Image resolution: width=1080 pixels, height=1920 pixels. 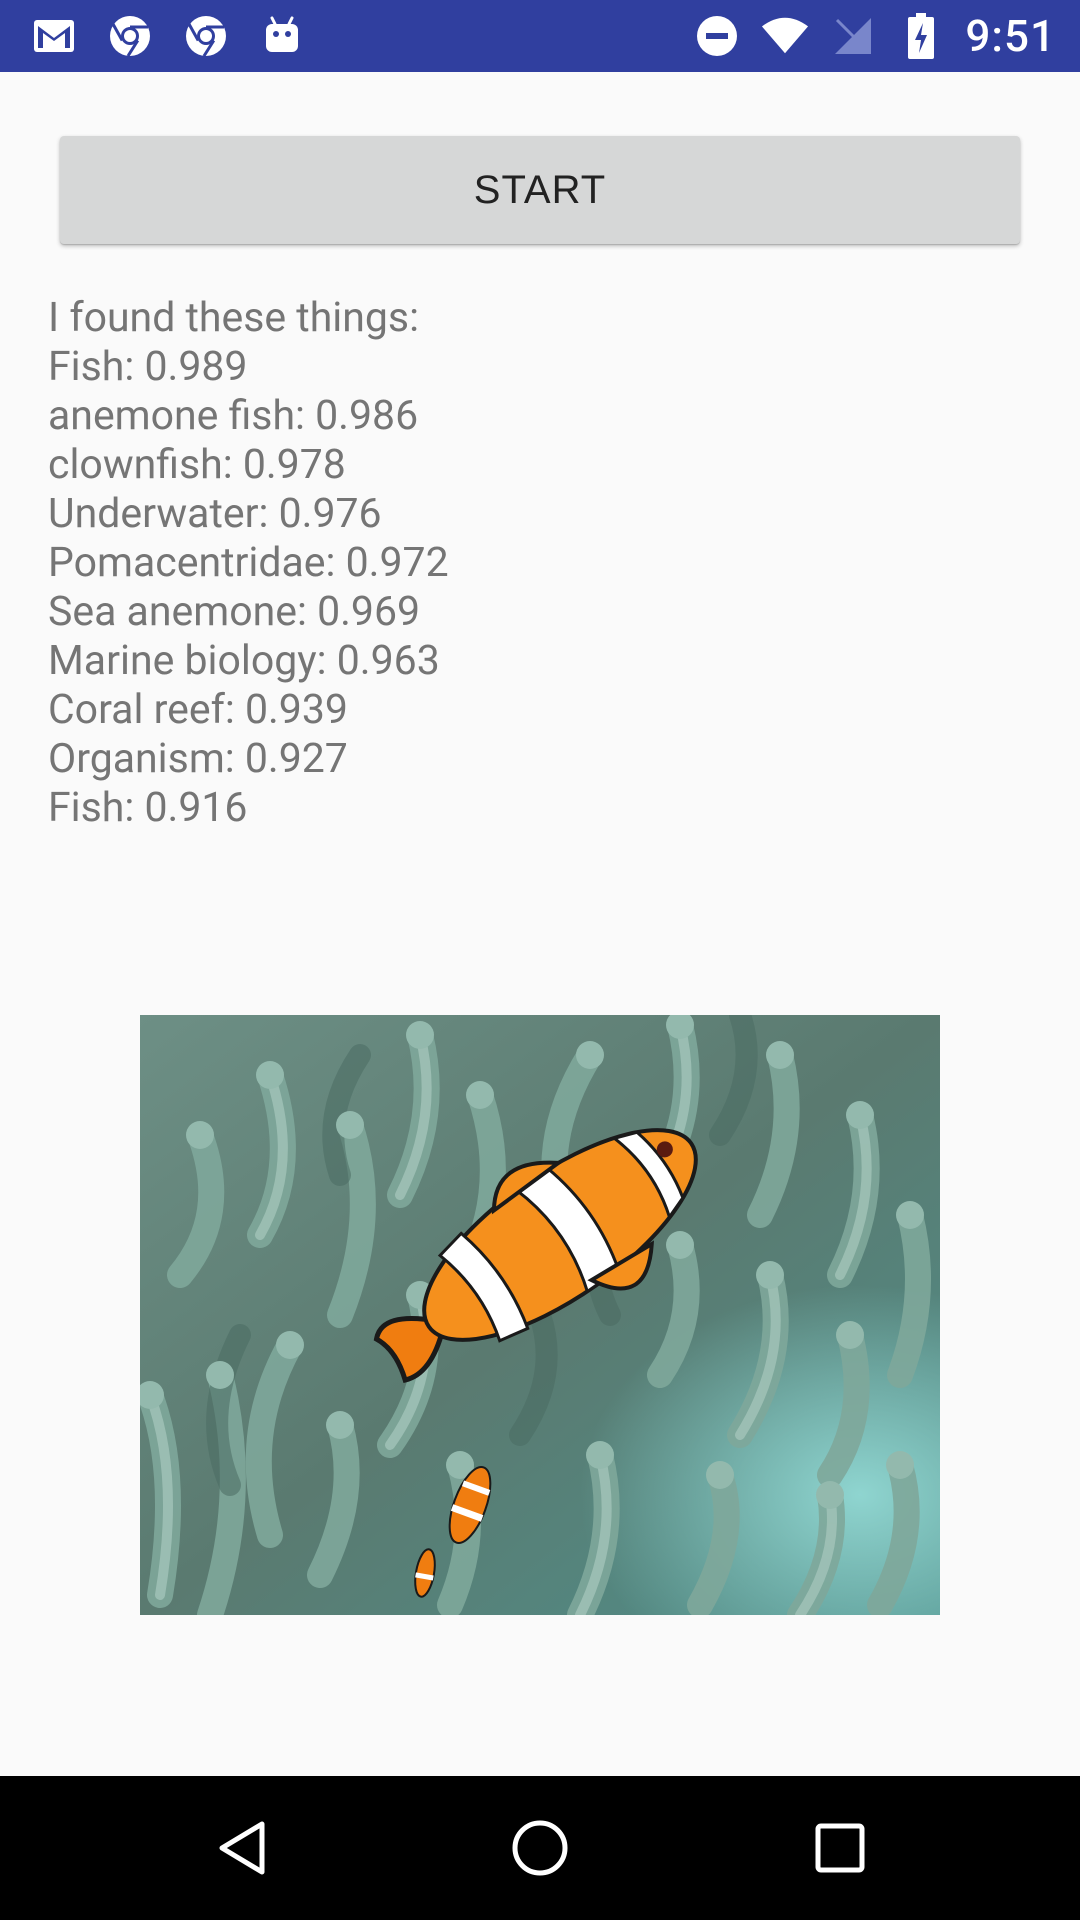 What do you see at coordinates (148, 367) in the screenshot?
I see `result-item: Fish: 0.989` at bounding box center [148, 367].